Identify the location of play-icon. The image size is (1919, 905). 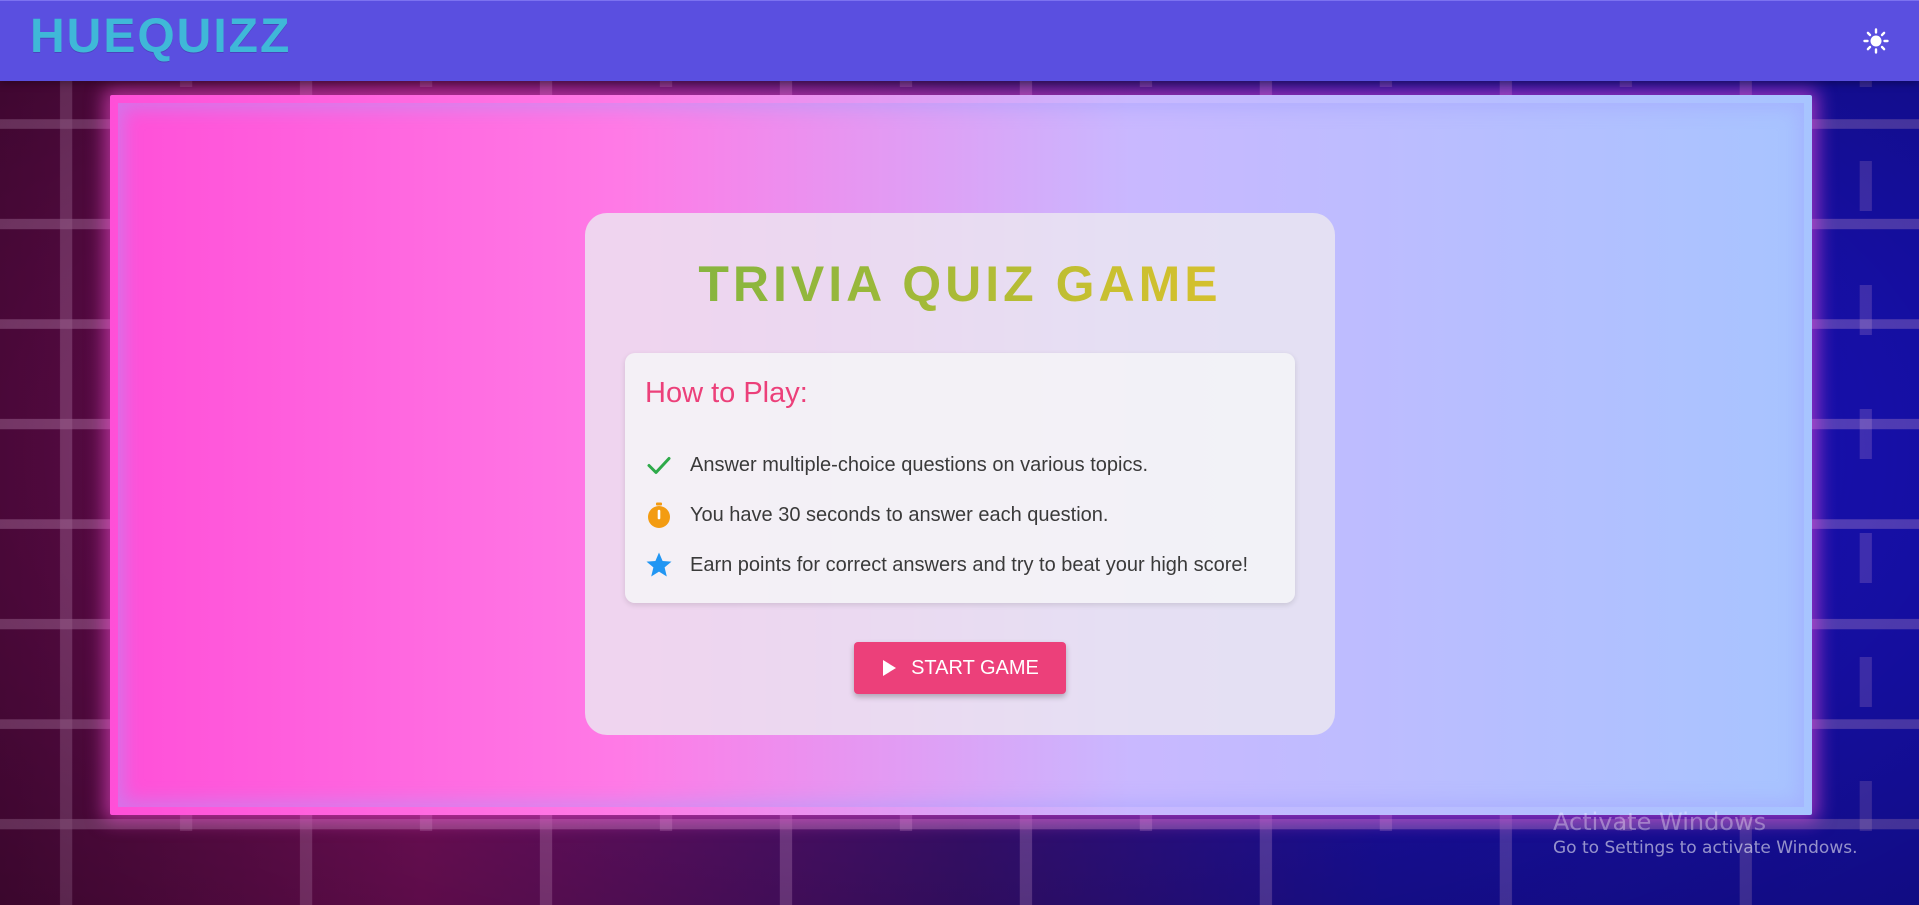
(889, 668).